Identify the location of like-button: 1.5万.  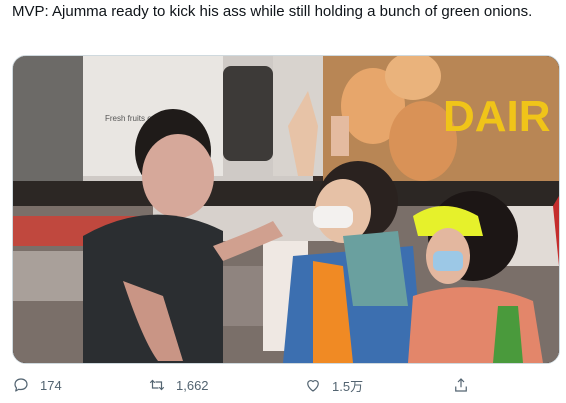
(333, 385).